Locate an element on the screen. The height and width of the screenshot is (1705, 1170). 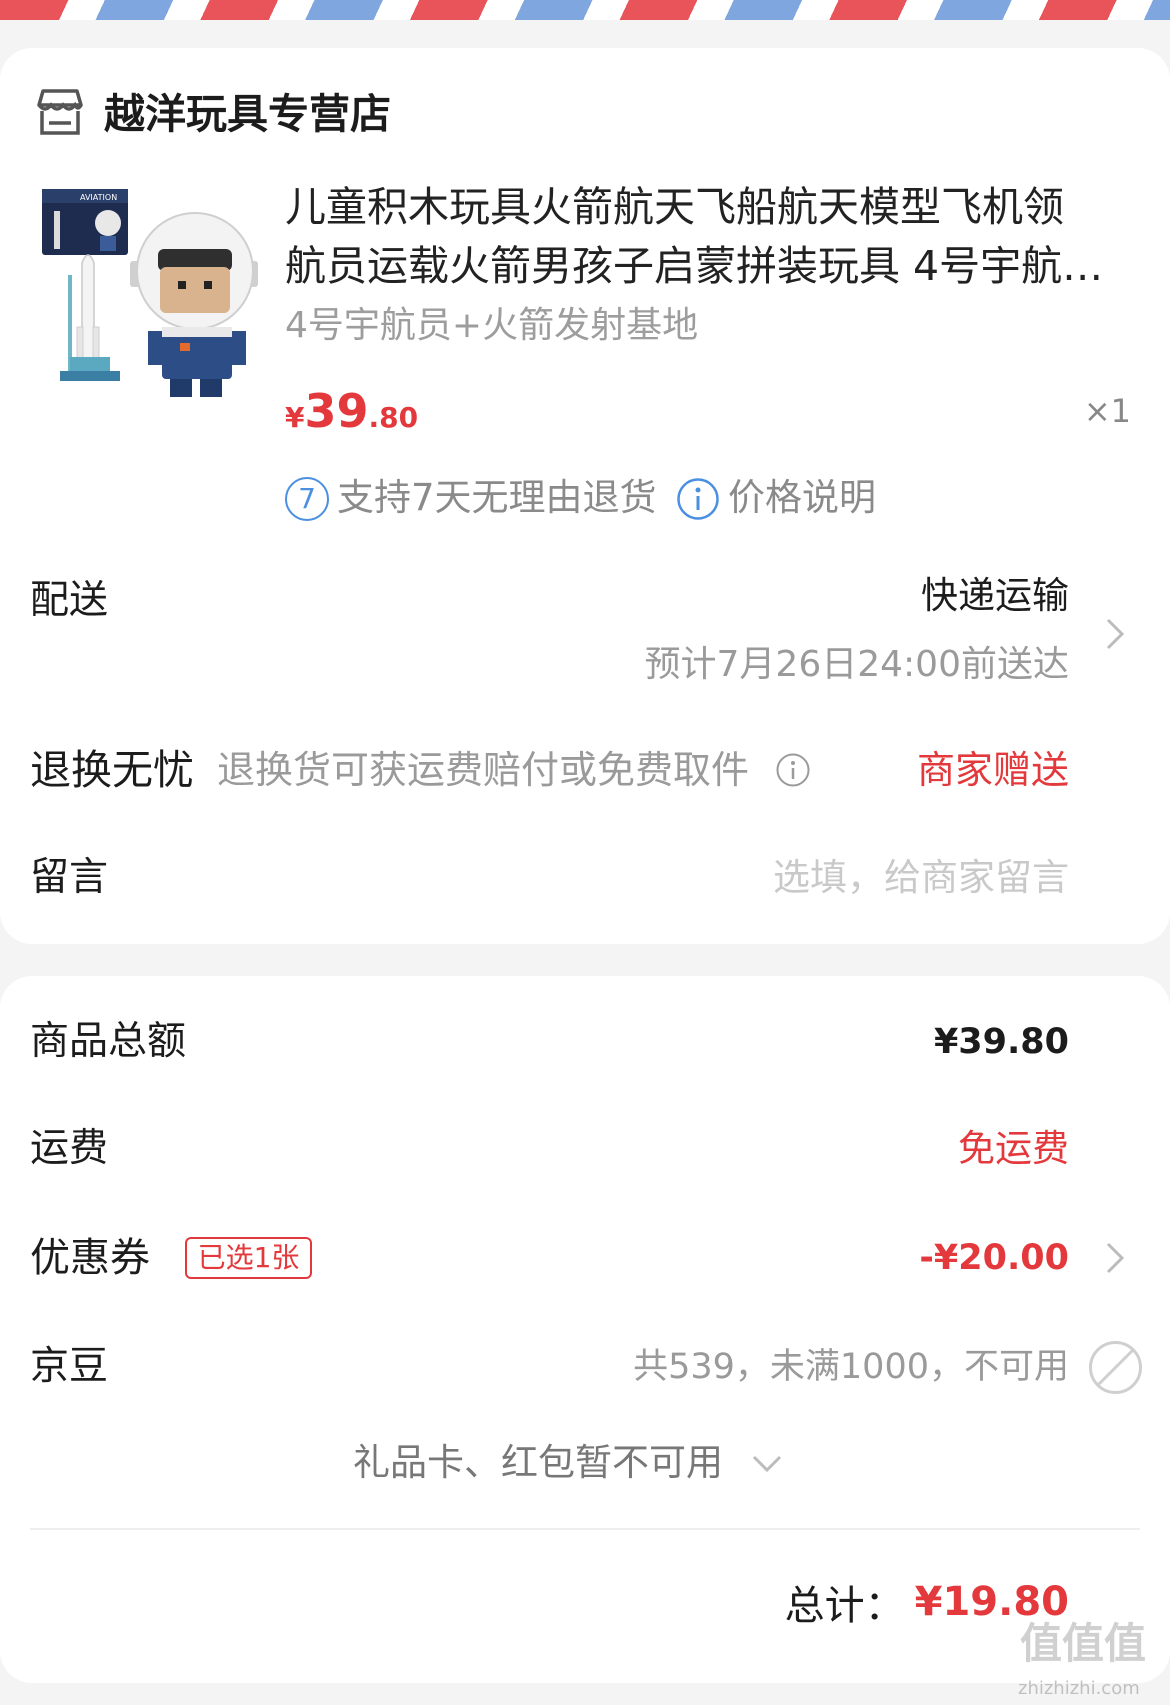
store-header: 越洋玩具专营店 is located at coordinates (585, 113).